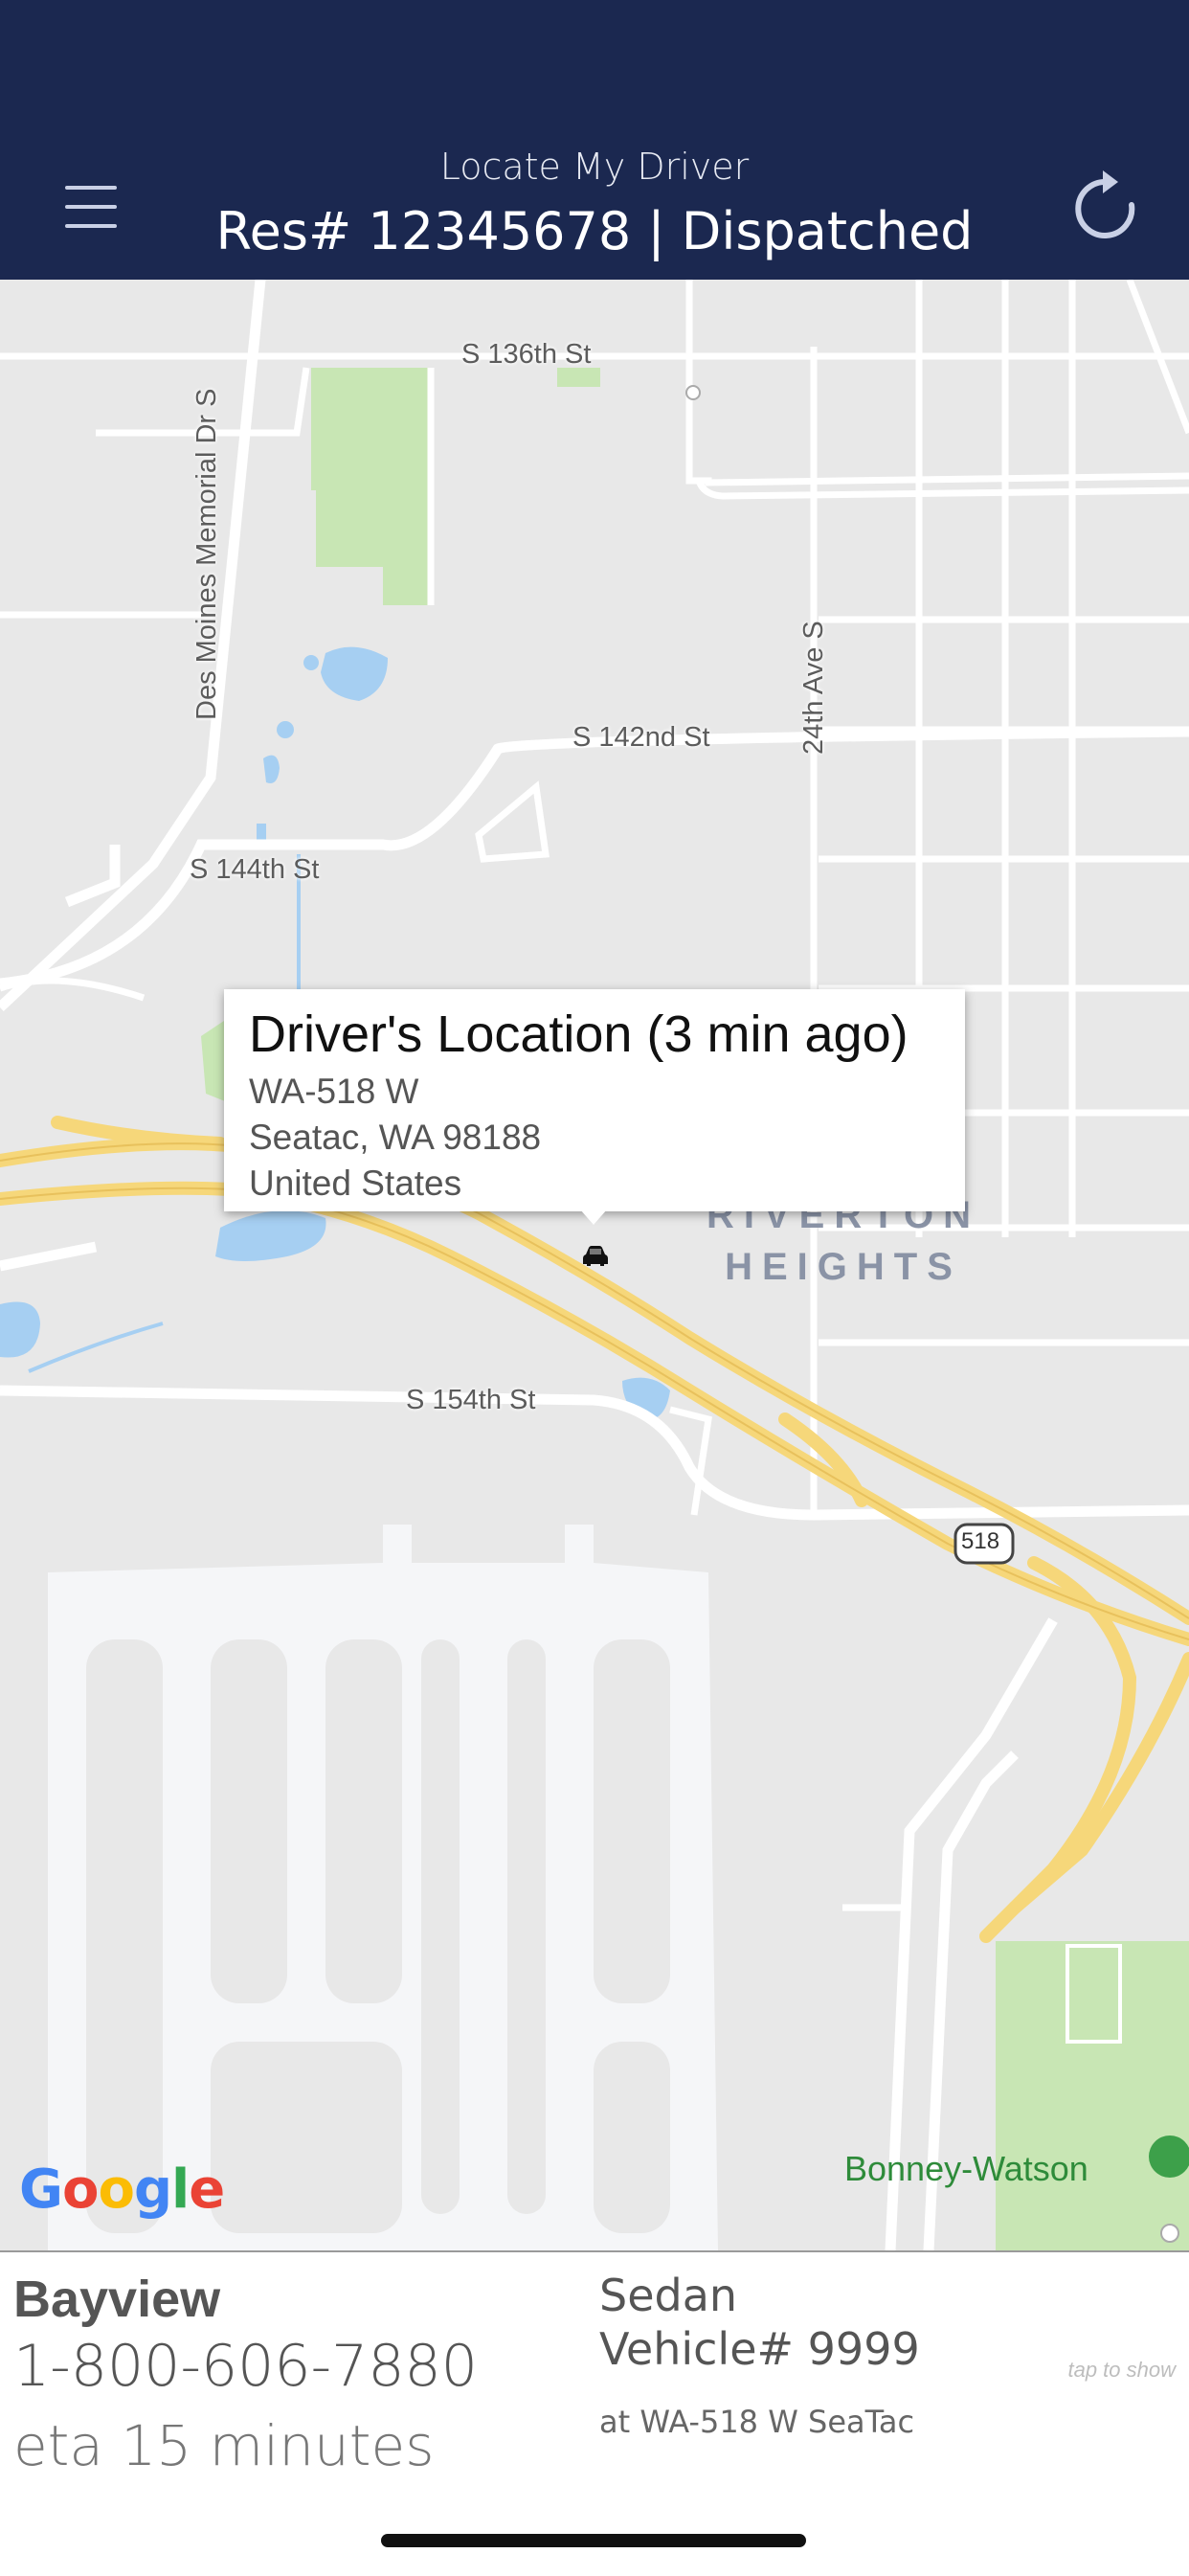  Describe the element at coordinates (579, 1034) in the screenshot. I see `popup-title: Driver's Location (3 min ago)` at that location.